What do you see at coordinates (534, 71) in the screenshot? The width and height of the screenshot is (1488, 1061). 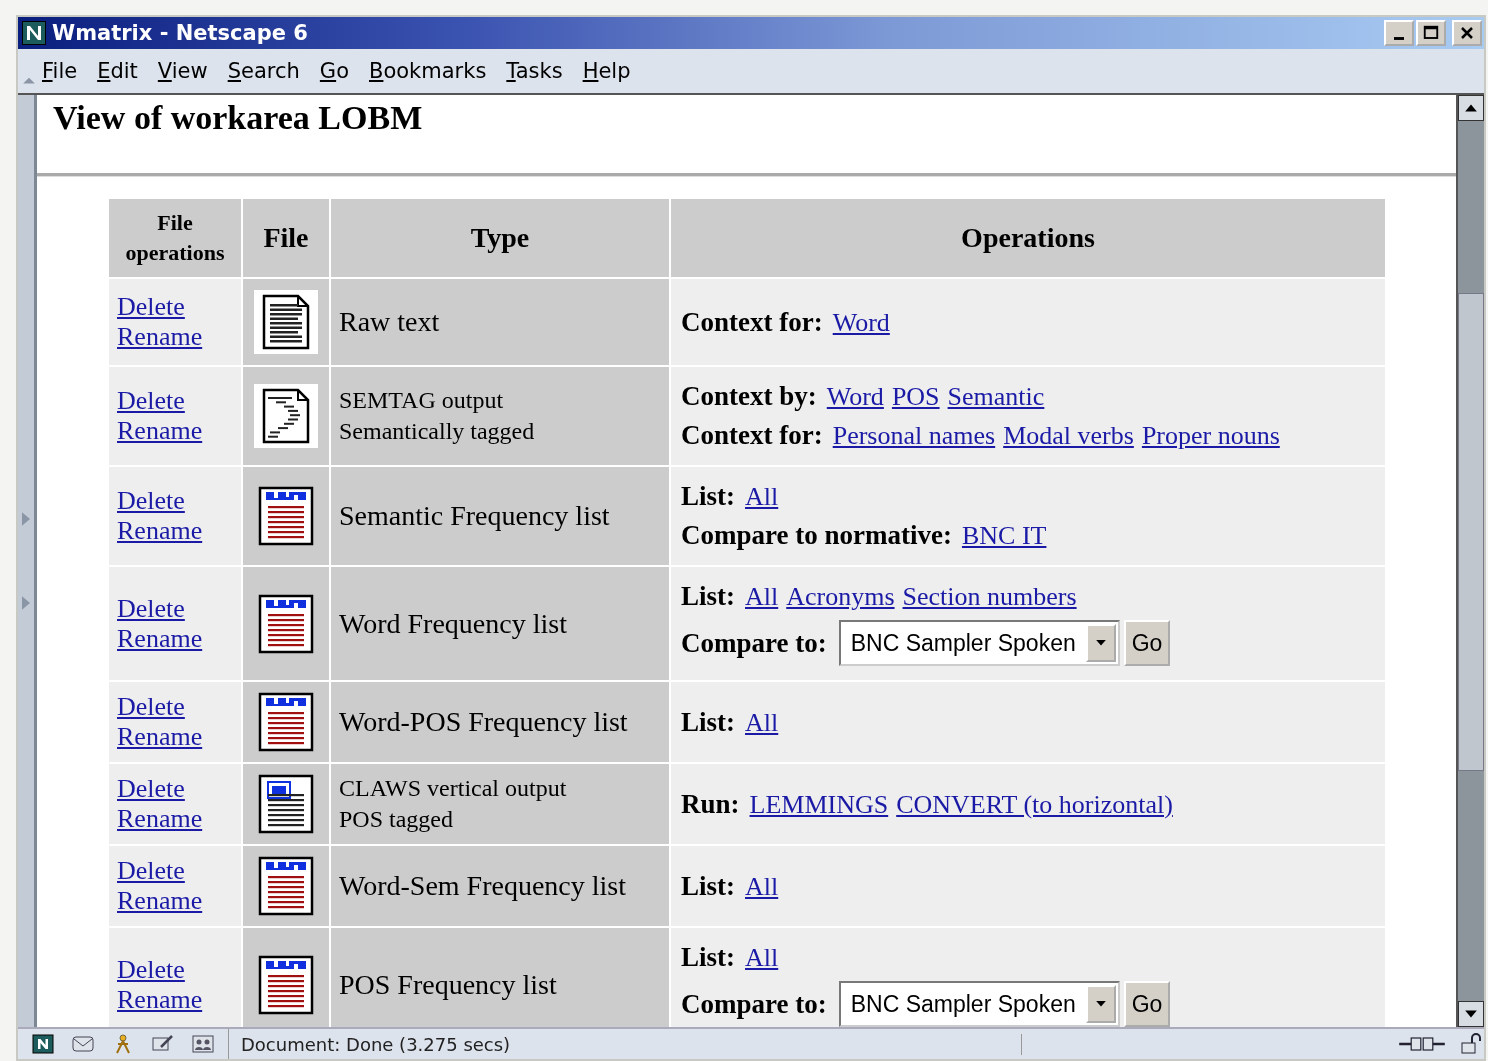 I see `menu-item: Tasks` at bounding box center [534, 71].